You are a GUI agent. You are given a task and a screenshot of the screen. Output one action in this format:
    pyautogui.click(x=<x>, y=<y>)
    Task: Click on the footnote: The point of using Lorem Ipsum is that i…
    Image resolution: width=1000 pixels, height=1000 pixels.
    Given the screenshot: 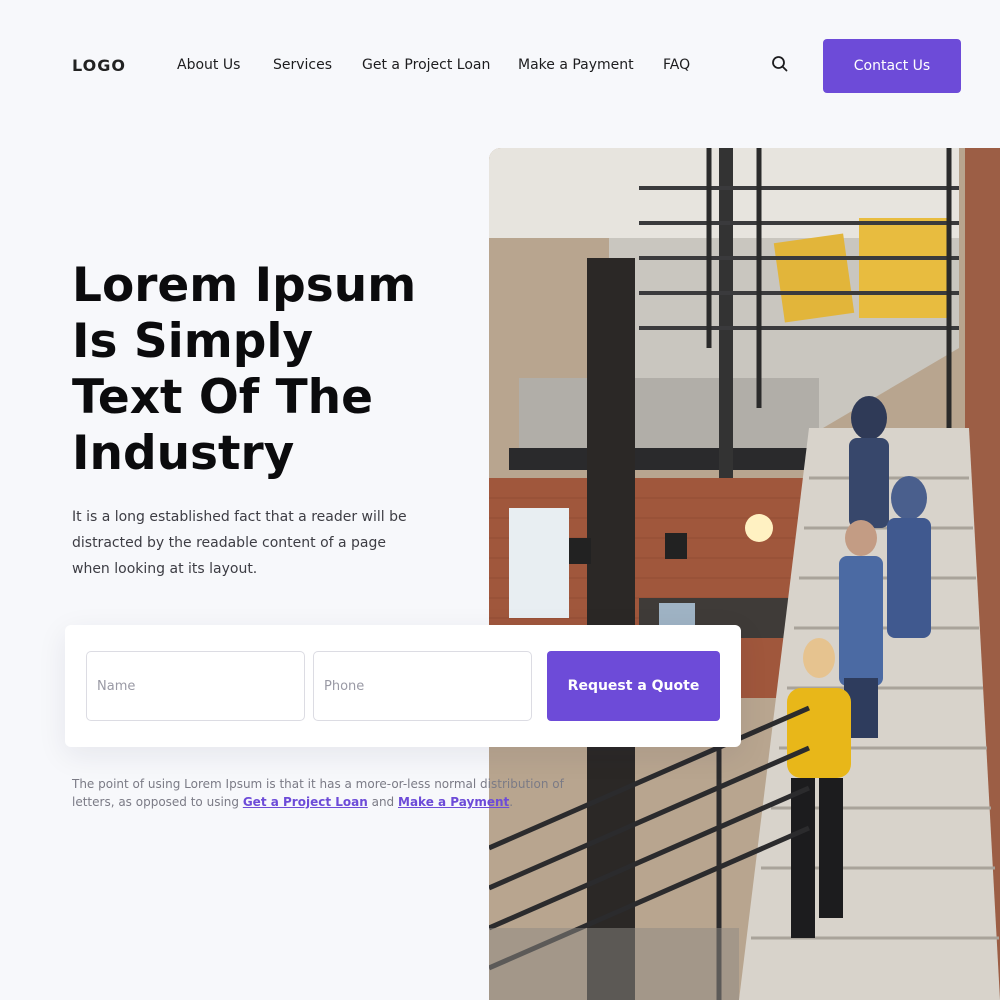 What is the action you would take?
    pyautogui.click(x=332, y=793)
    